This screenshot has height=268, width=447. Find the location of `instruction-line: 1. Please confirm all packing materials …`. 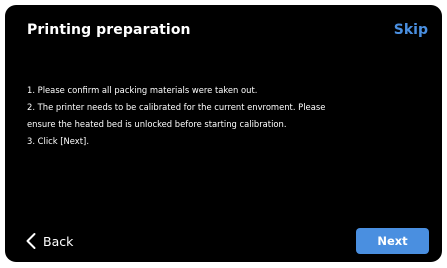

instruction-line: 1. Please confirm all packing materials … is located at coordinates (142, 90).